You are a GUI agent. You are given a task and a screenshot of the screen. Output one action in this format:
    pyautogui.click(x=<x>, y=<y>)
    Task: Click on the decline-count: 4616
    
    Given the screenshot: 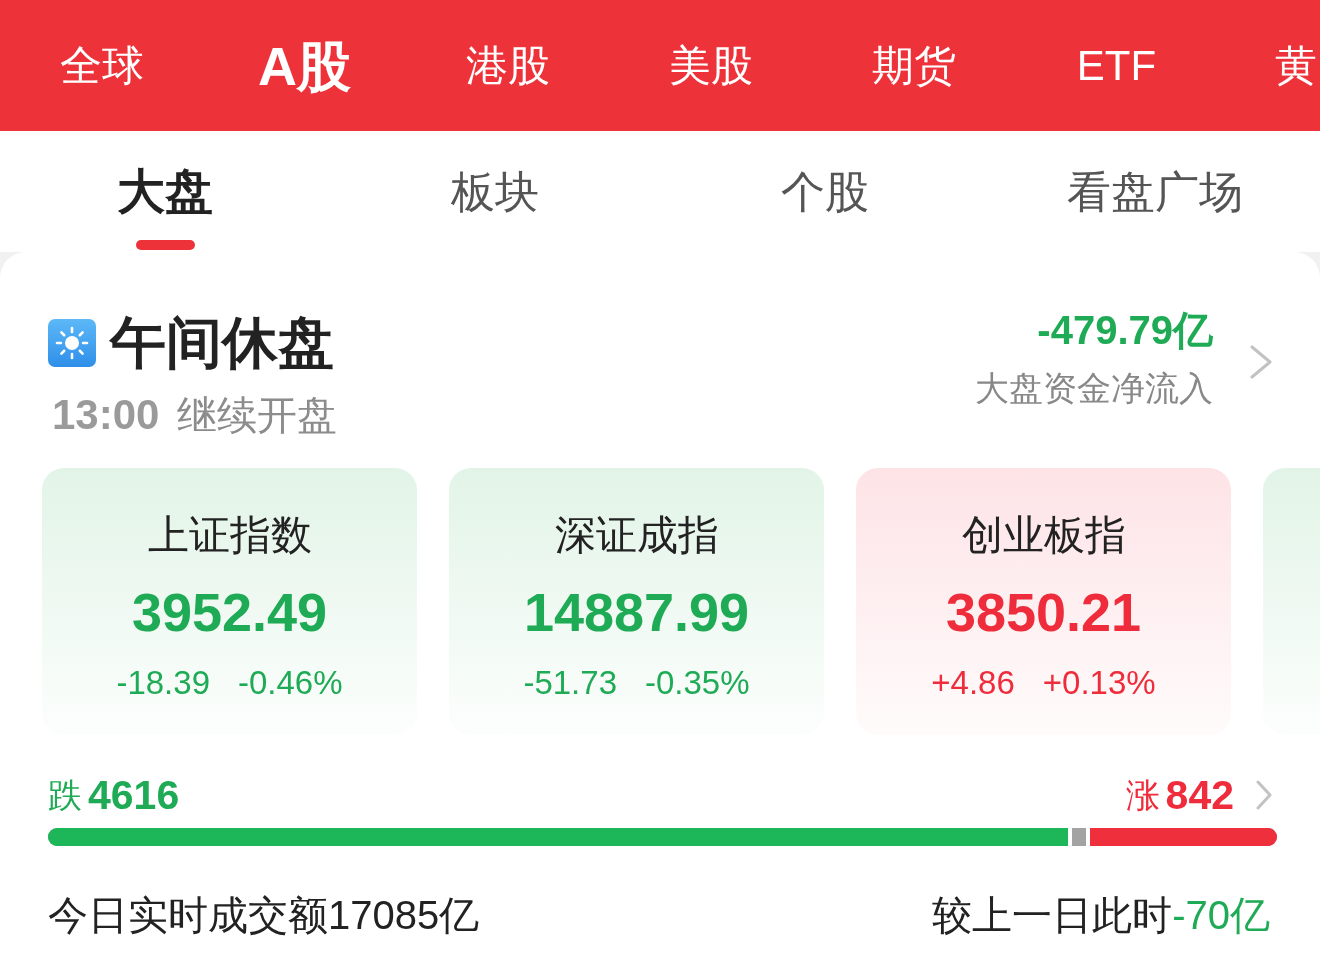 What is the action you would take?
    pyautogui.click(x=134, y=795)
    